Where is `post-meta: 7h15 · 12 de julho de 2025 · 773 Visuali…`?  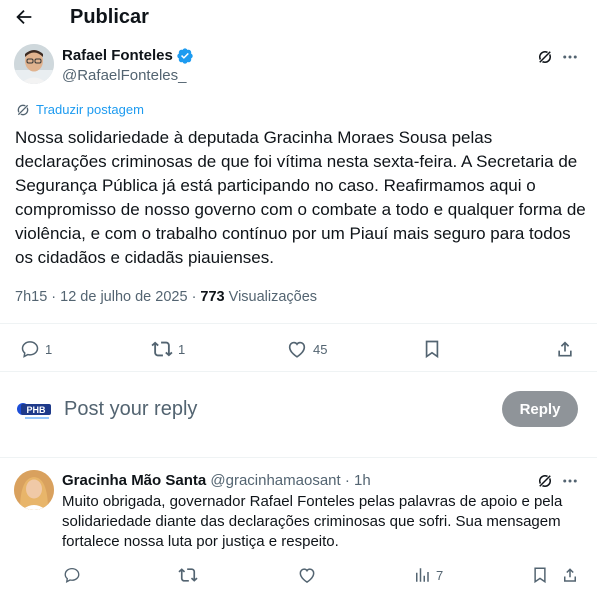
post-meta: 7h15 · 12 de julho de 2025 · 773 Visuali… is located at coordinates (166, 297).